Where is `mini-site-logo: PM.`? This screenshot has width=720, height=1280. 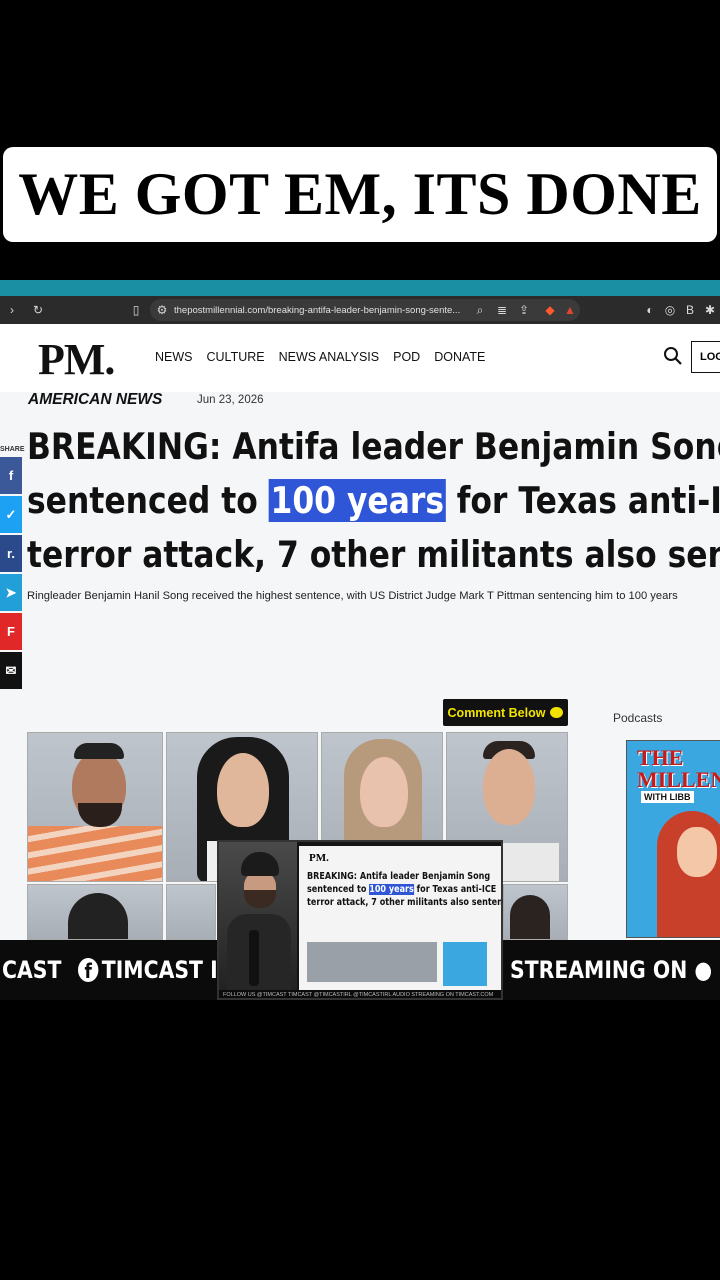
mini-site-logo: PM. is located at coordinates (319, 858).